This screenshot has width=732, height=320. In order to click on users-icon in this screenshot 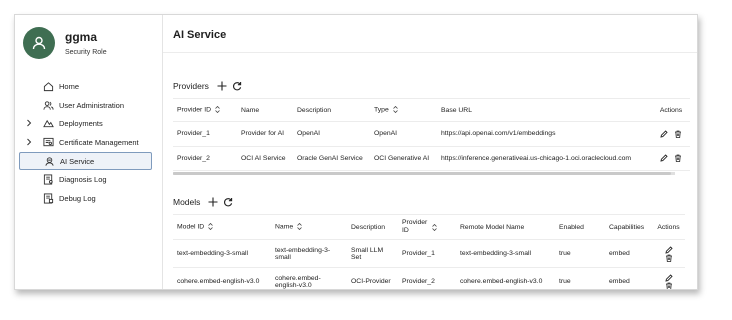, I will do `click(48, 105)`.